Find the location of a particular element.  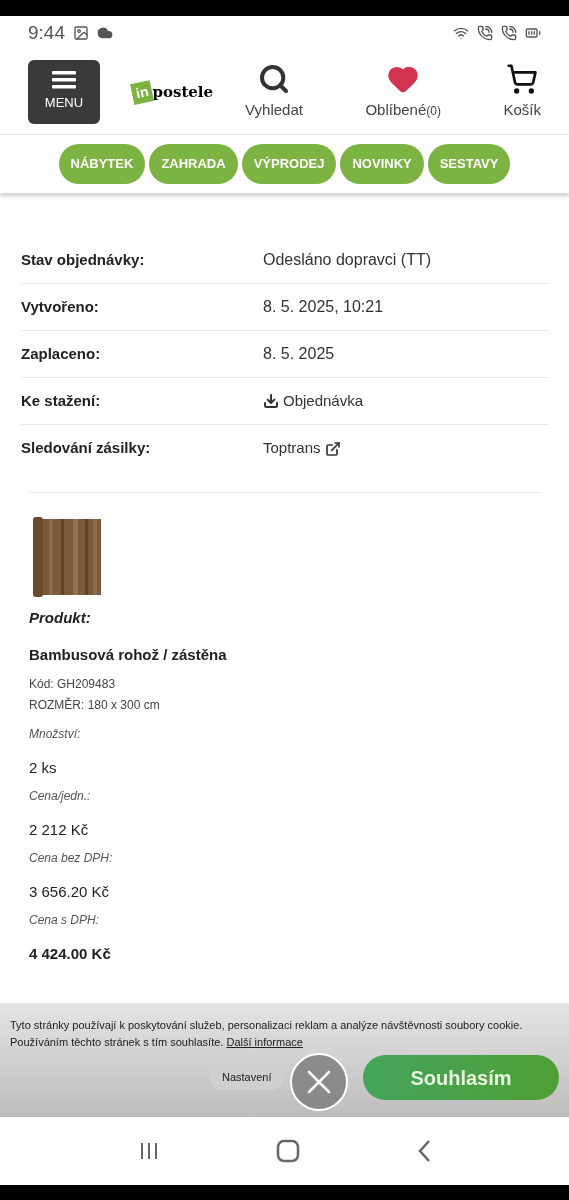

detail-label: Sledování zásilky: is located at coordinates (86, 448).